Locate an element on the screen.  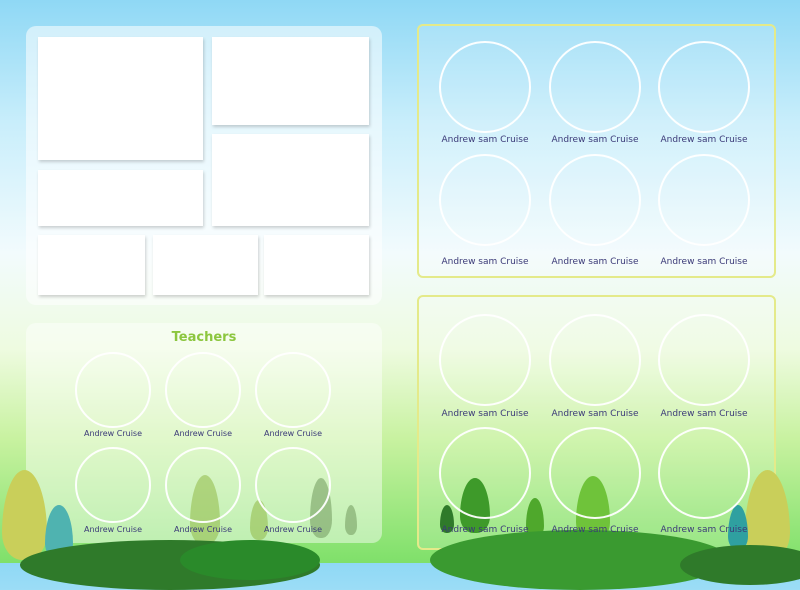
teachers-title: Teachers is located at coordinates (204, 337).